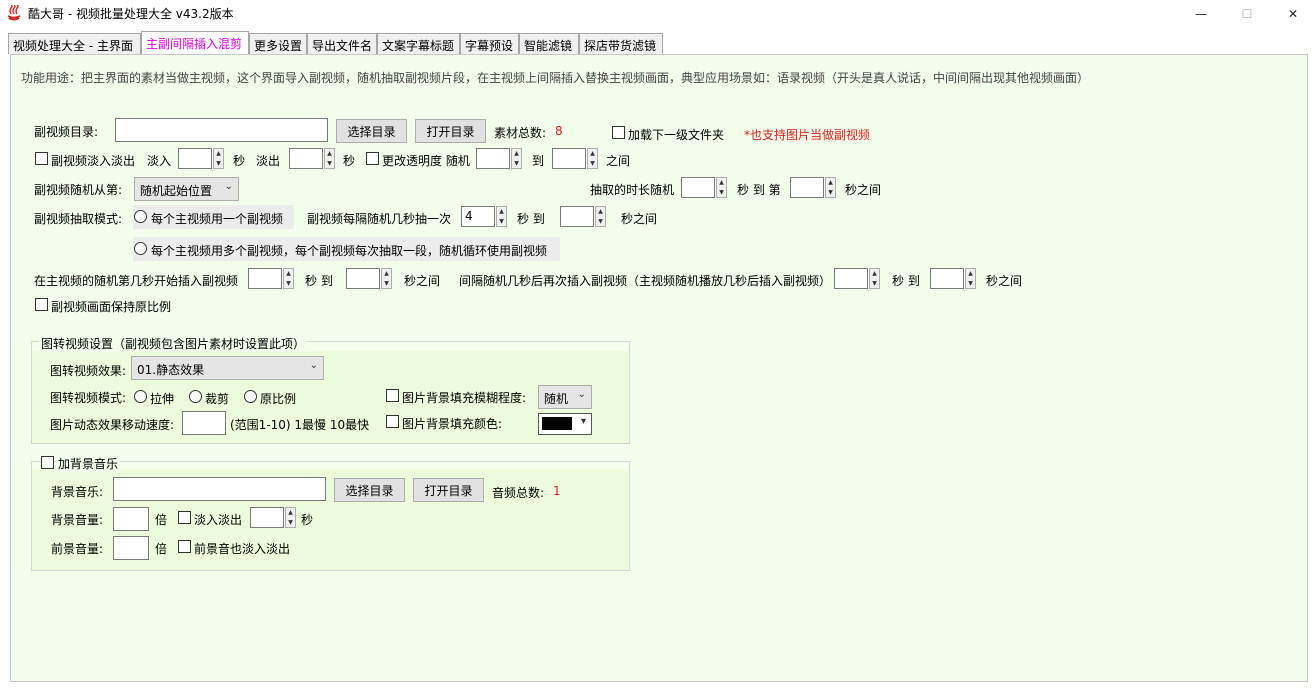 The image size is (1316, 689). I want to click on mode-crop-label: 裁剪, so click(217, 399).